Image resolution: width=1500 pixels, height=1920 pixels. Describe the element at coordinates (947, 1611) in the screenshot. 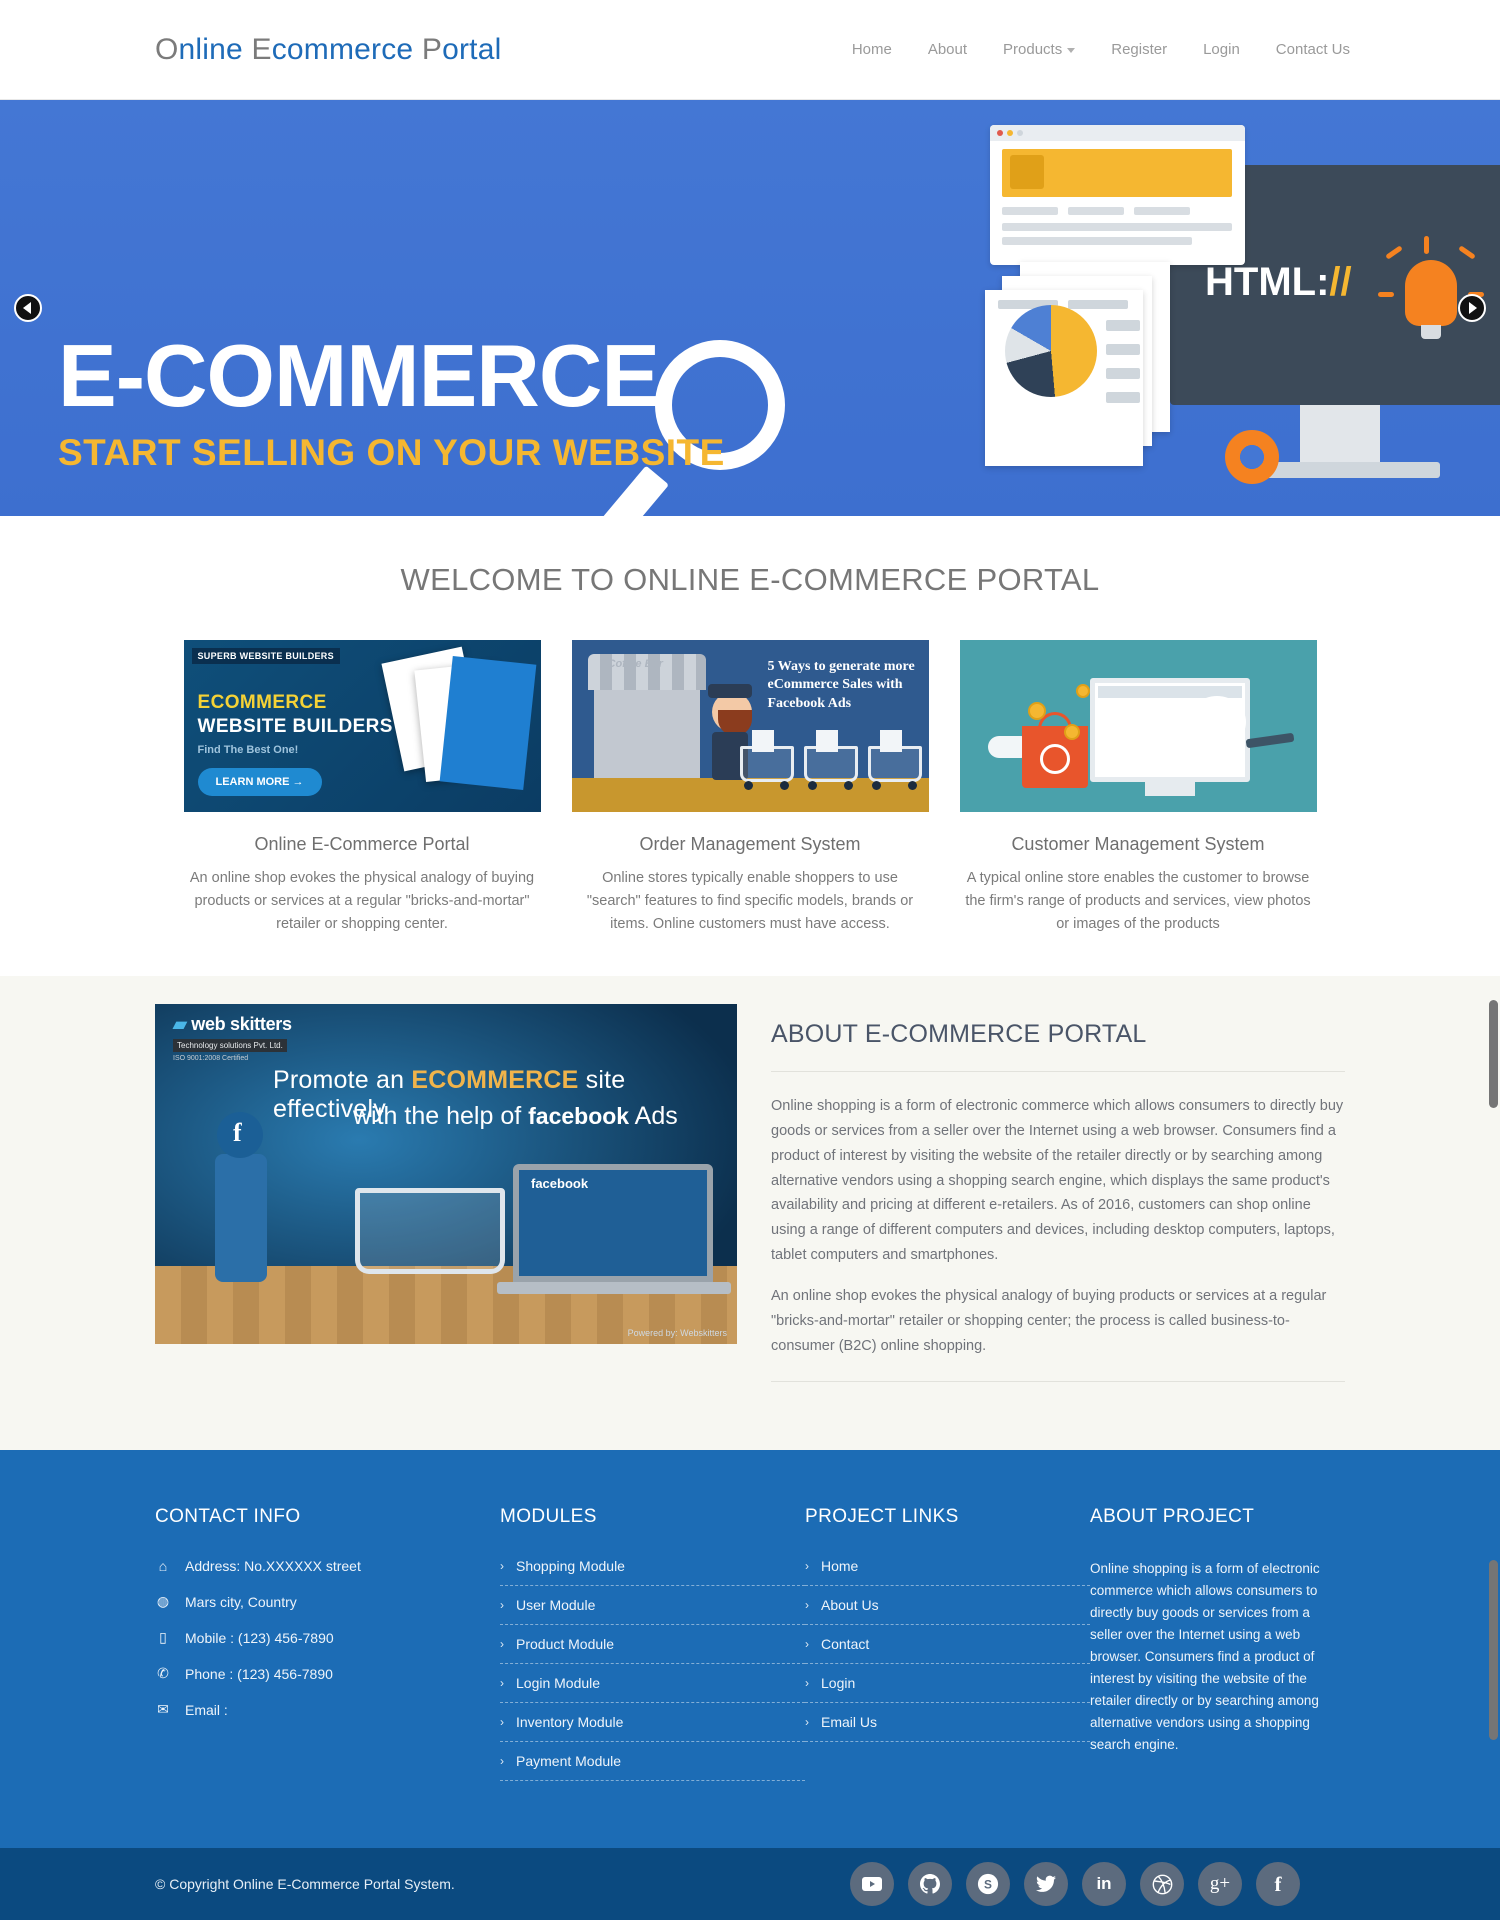

I see `footer-link-about-us: › About Us` at that location.